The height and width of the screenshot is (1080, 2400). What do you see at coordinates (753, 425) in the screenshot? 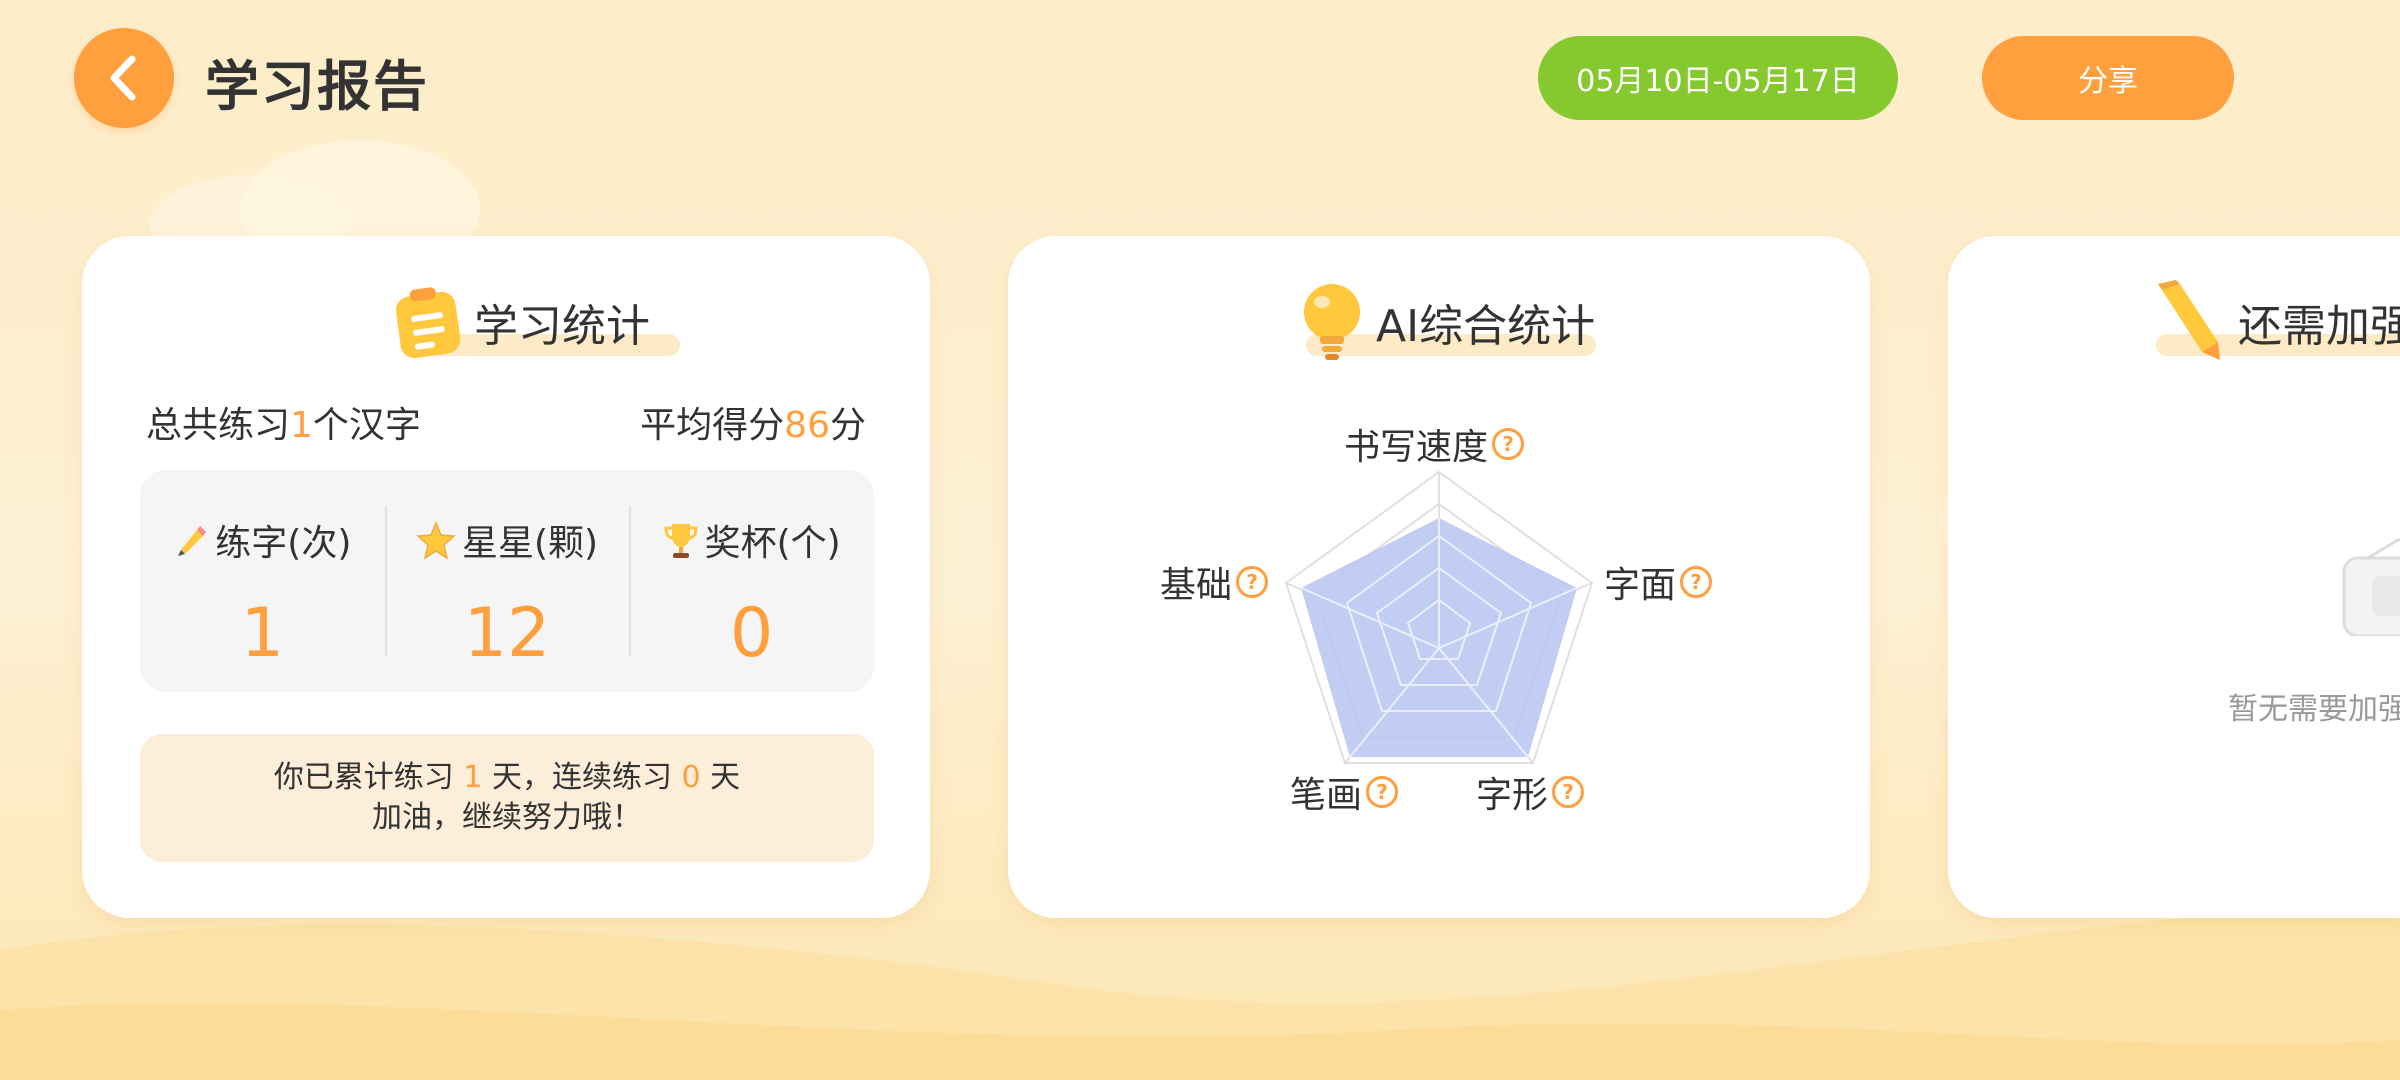
I see `average-score-summary: 平均得分86分` at bounding box center [753, 425].